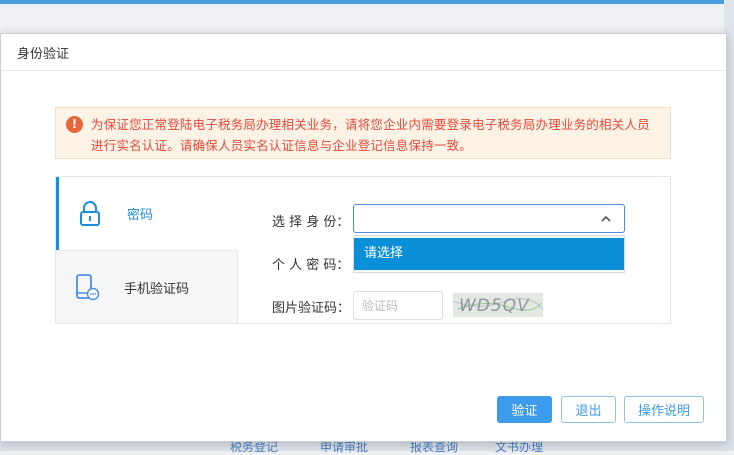  What do you see at coordinates (311, 308) in the screenshot?
I see `captcha-label: 图片验证码：` at bounding box center [311, 308].